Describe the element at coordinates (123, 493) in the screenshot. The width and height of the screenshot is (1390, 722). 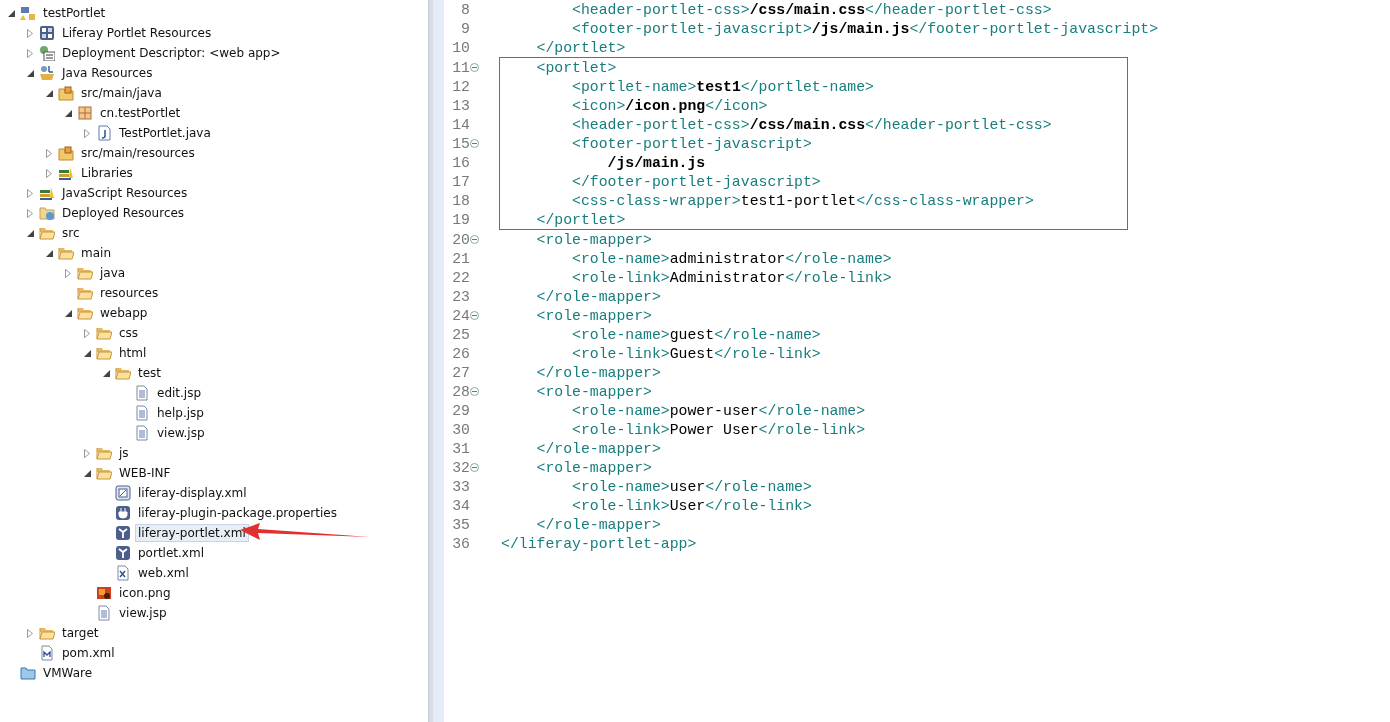
I see `display-file-icon` at that location.